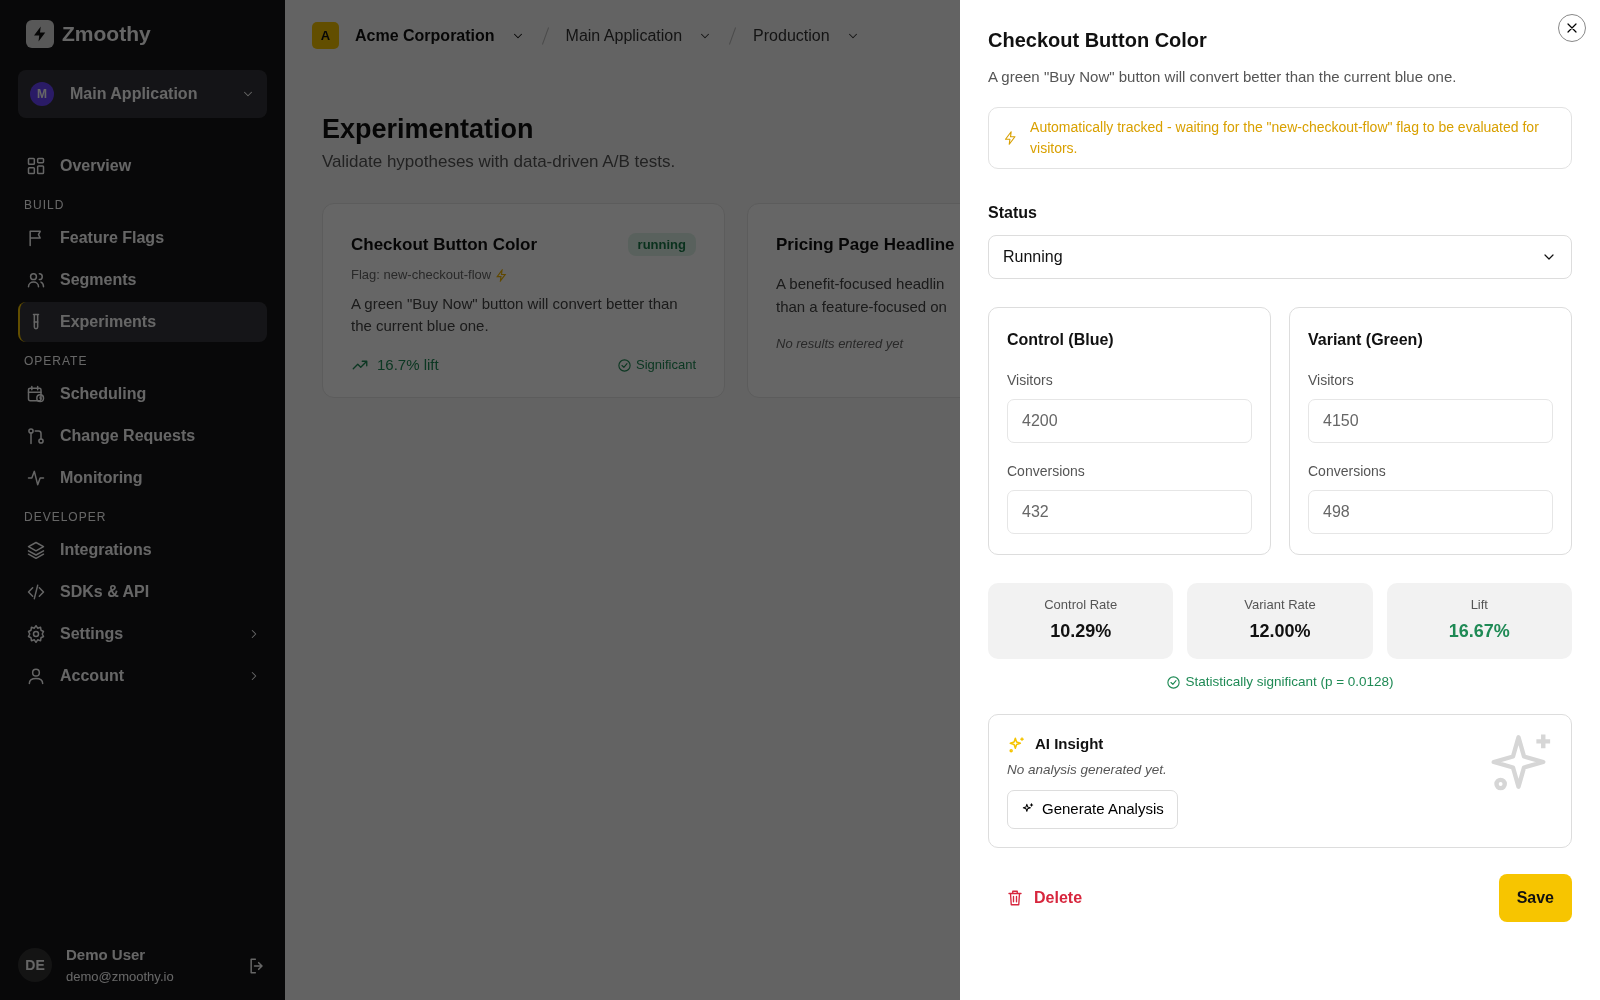  I want to click on sidebar-item: Integrations, so click(142, 549).